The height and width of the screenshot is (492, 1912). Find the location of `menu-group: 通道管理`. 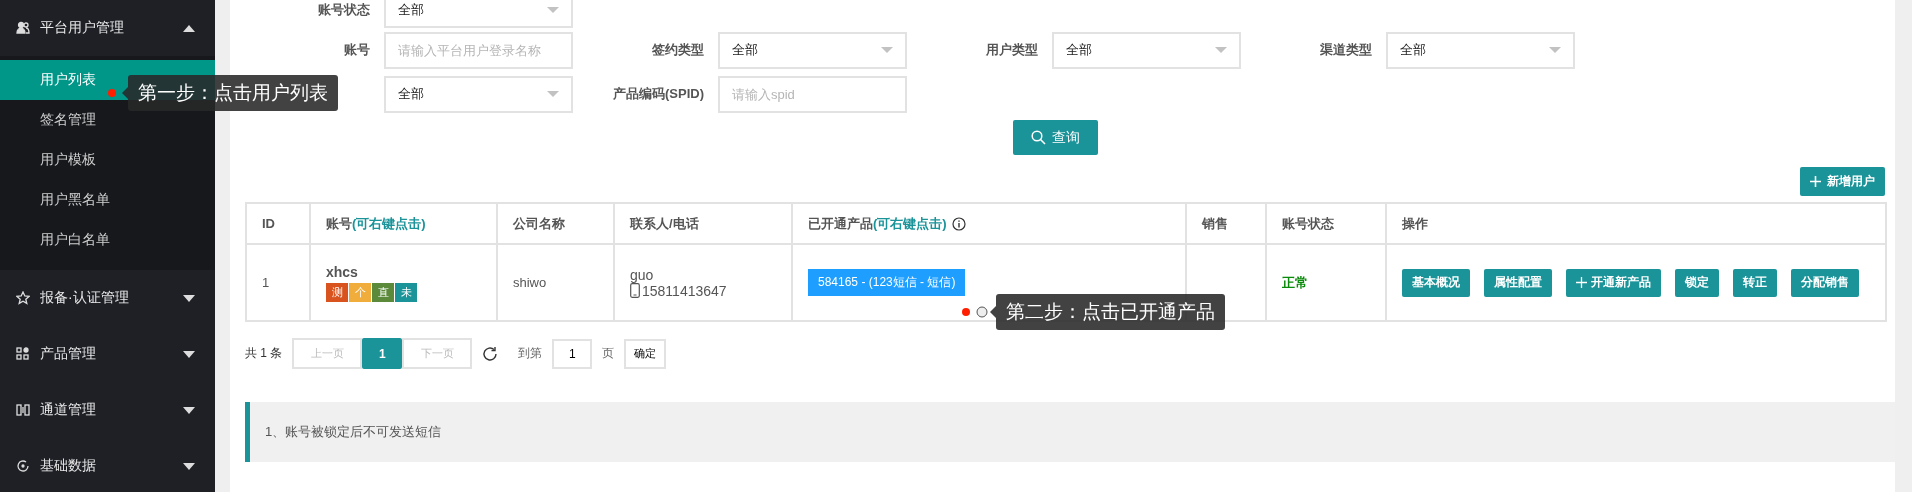

menu-group: 通道管理 is located at coordinates (107, 410).